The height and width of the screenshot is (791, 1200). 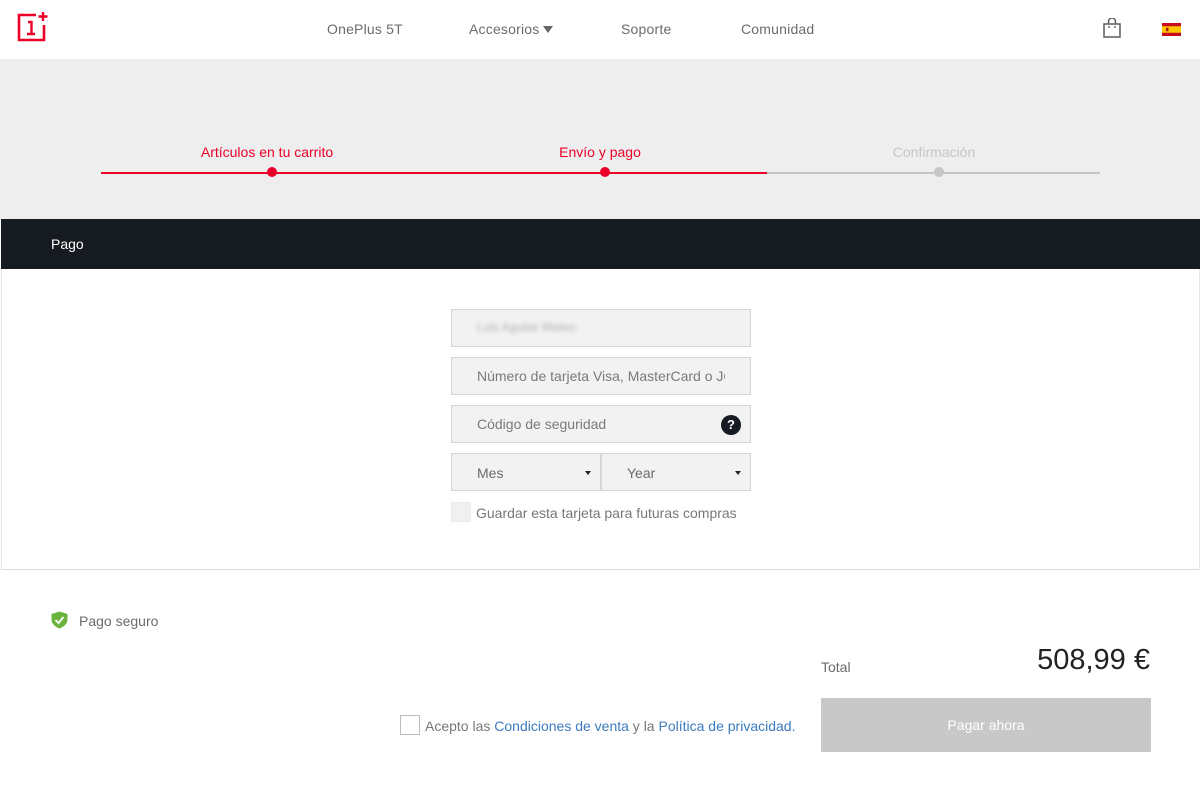 I want to click on oneplus-logo-icon, so click(x=33, y=27).